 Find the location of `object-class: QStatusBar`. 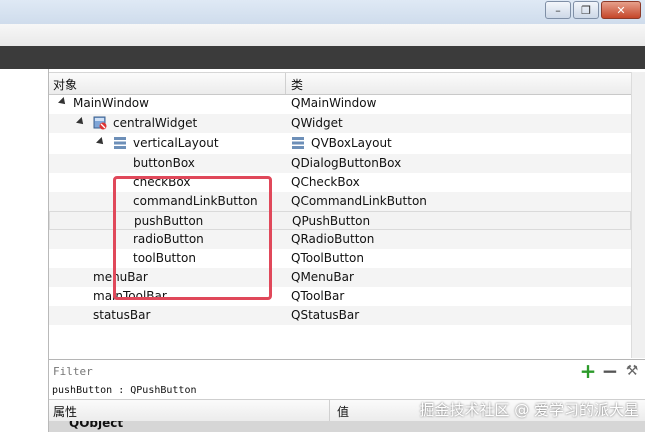

object-class: QStatusBar is located at coordinates (325, 315).